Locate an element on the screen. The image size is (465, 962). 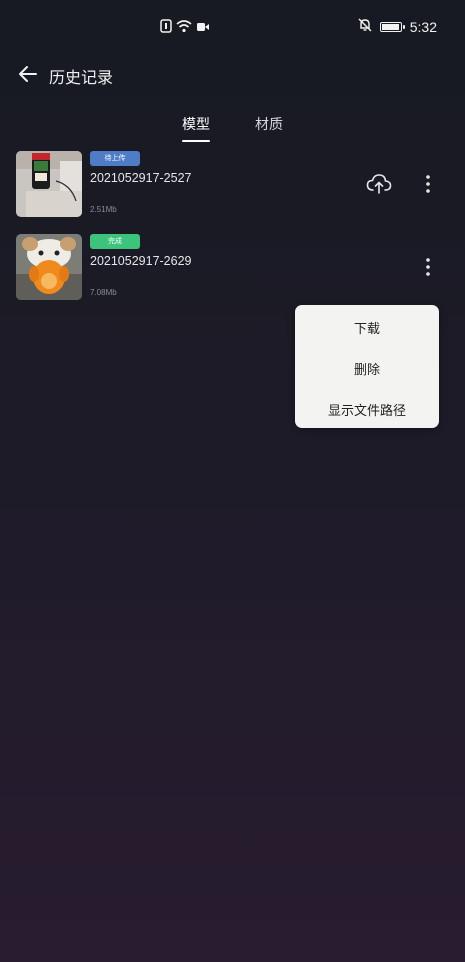
menu-item-show-path: 显示文件路径 is located at coordinates (367, 409).